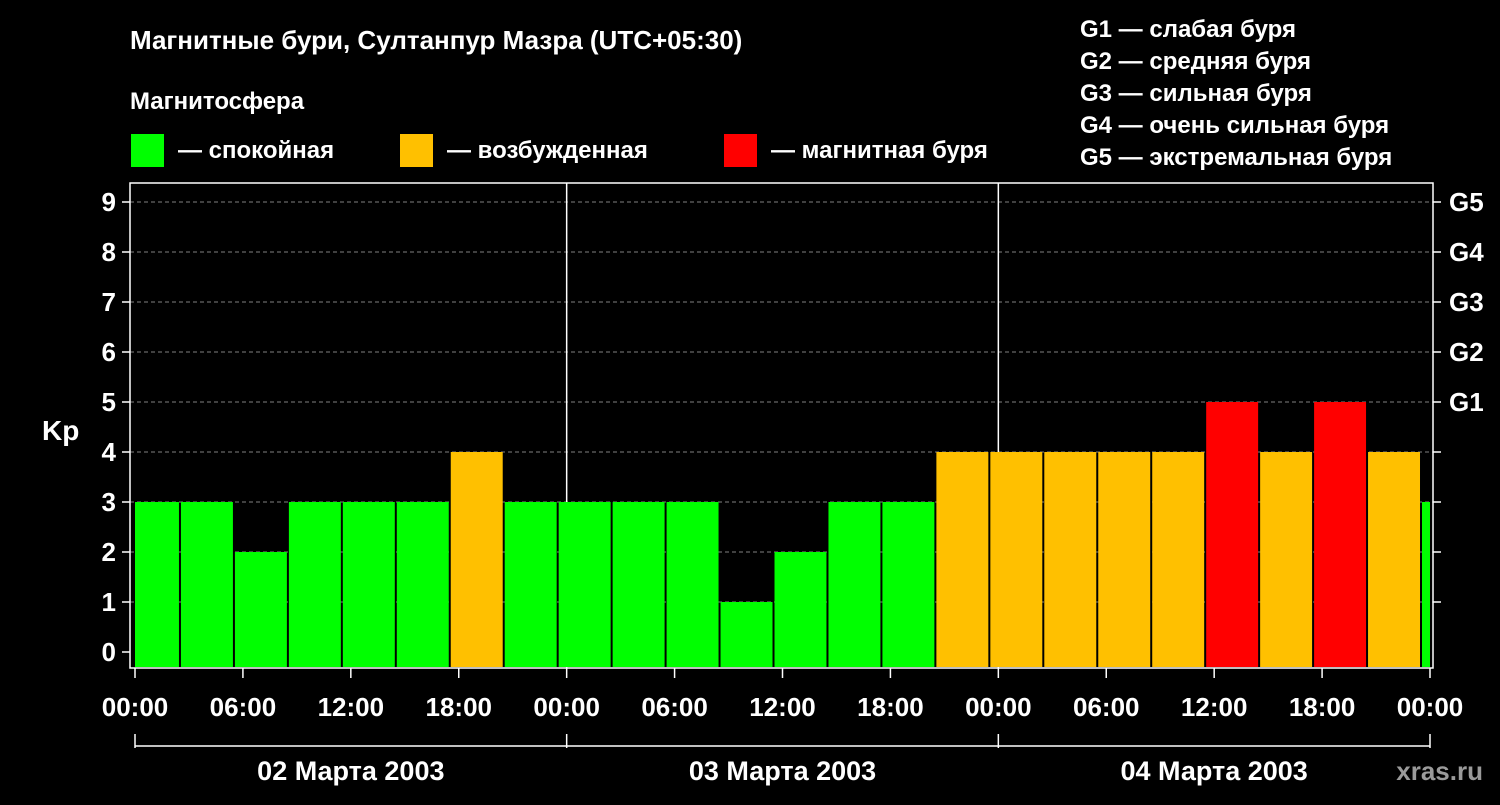  What do you see at coordinates (60, 430) in the screenshot?
I see `y-axis-label: Kp` at bounding box center [60, 430].